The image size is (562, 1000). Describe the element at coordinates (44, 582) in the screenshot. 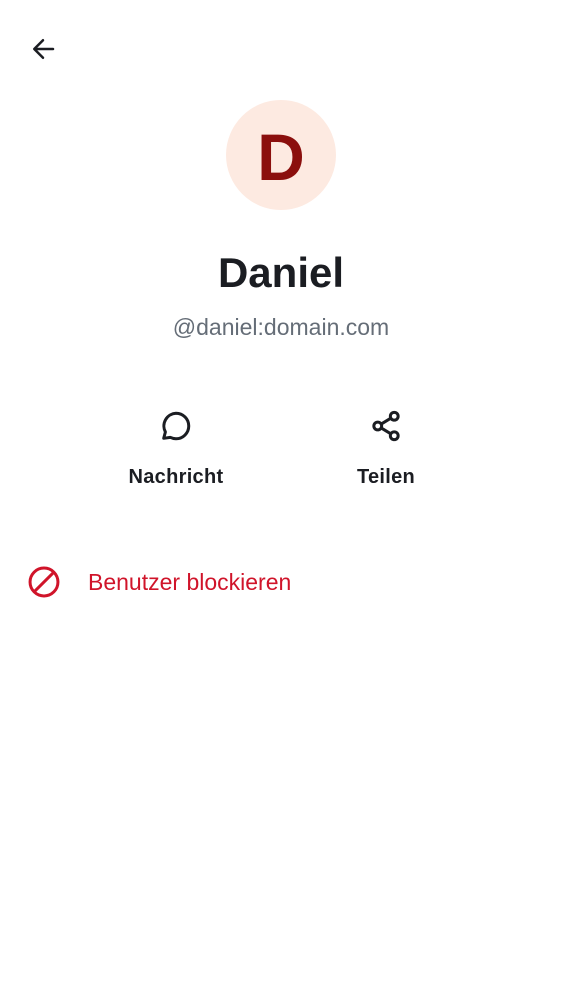

I see `block-icon` at that location.